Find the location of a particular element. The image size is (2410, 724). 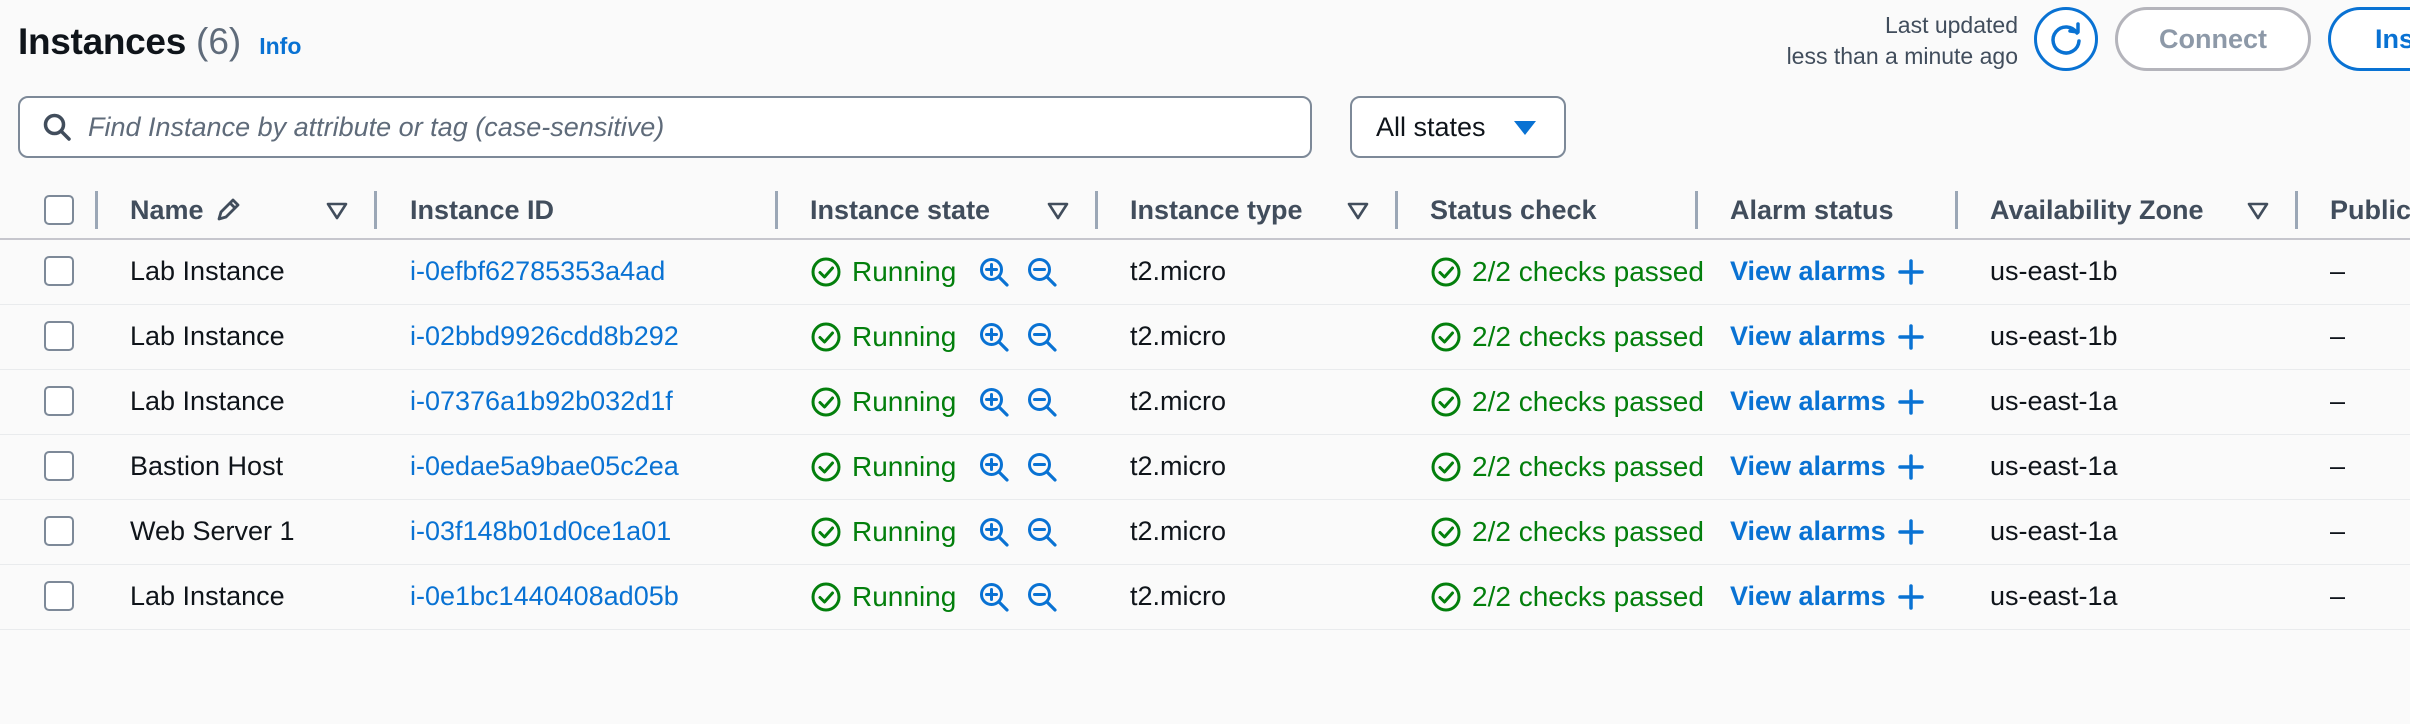

instance-id-link: i-07376a1b92b032d1f is located at coordinates (541, 401).